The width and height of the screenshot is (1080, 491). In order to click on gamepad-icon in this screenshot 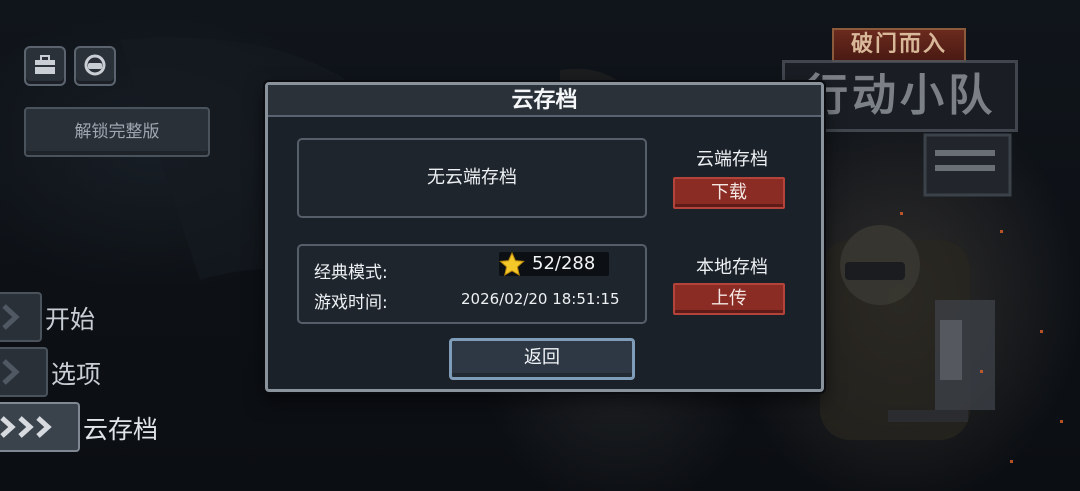, I will do `click(95, 65)`.